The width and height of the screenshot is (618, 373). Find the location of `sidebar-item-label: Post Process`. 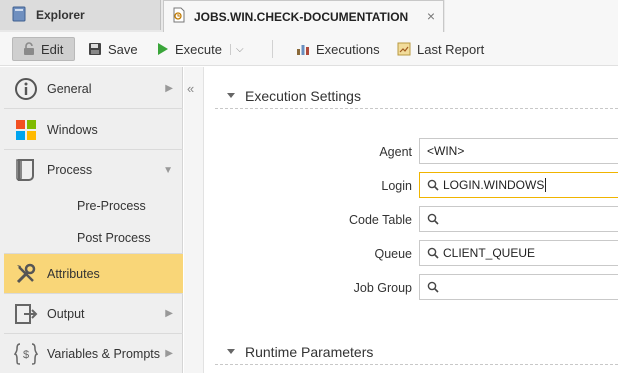

sidebar-item-label: Post Process is located at coordinates (114, 237).